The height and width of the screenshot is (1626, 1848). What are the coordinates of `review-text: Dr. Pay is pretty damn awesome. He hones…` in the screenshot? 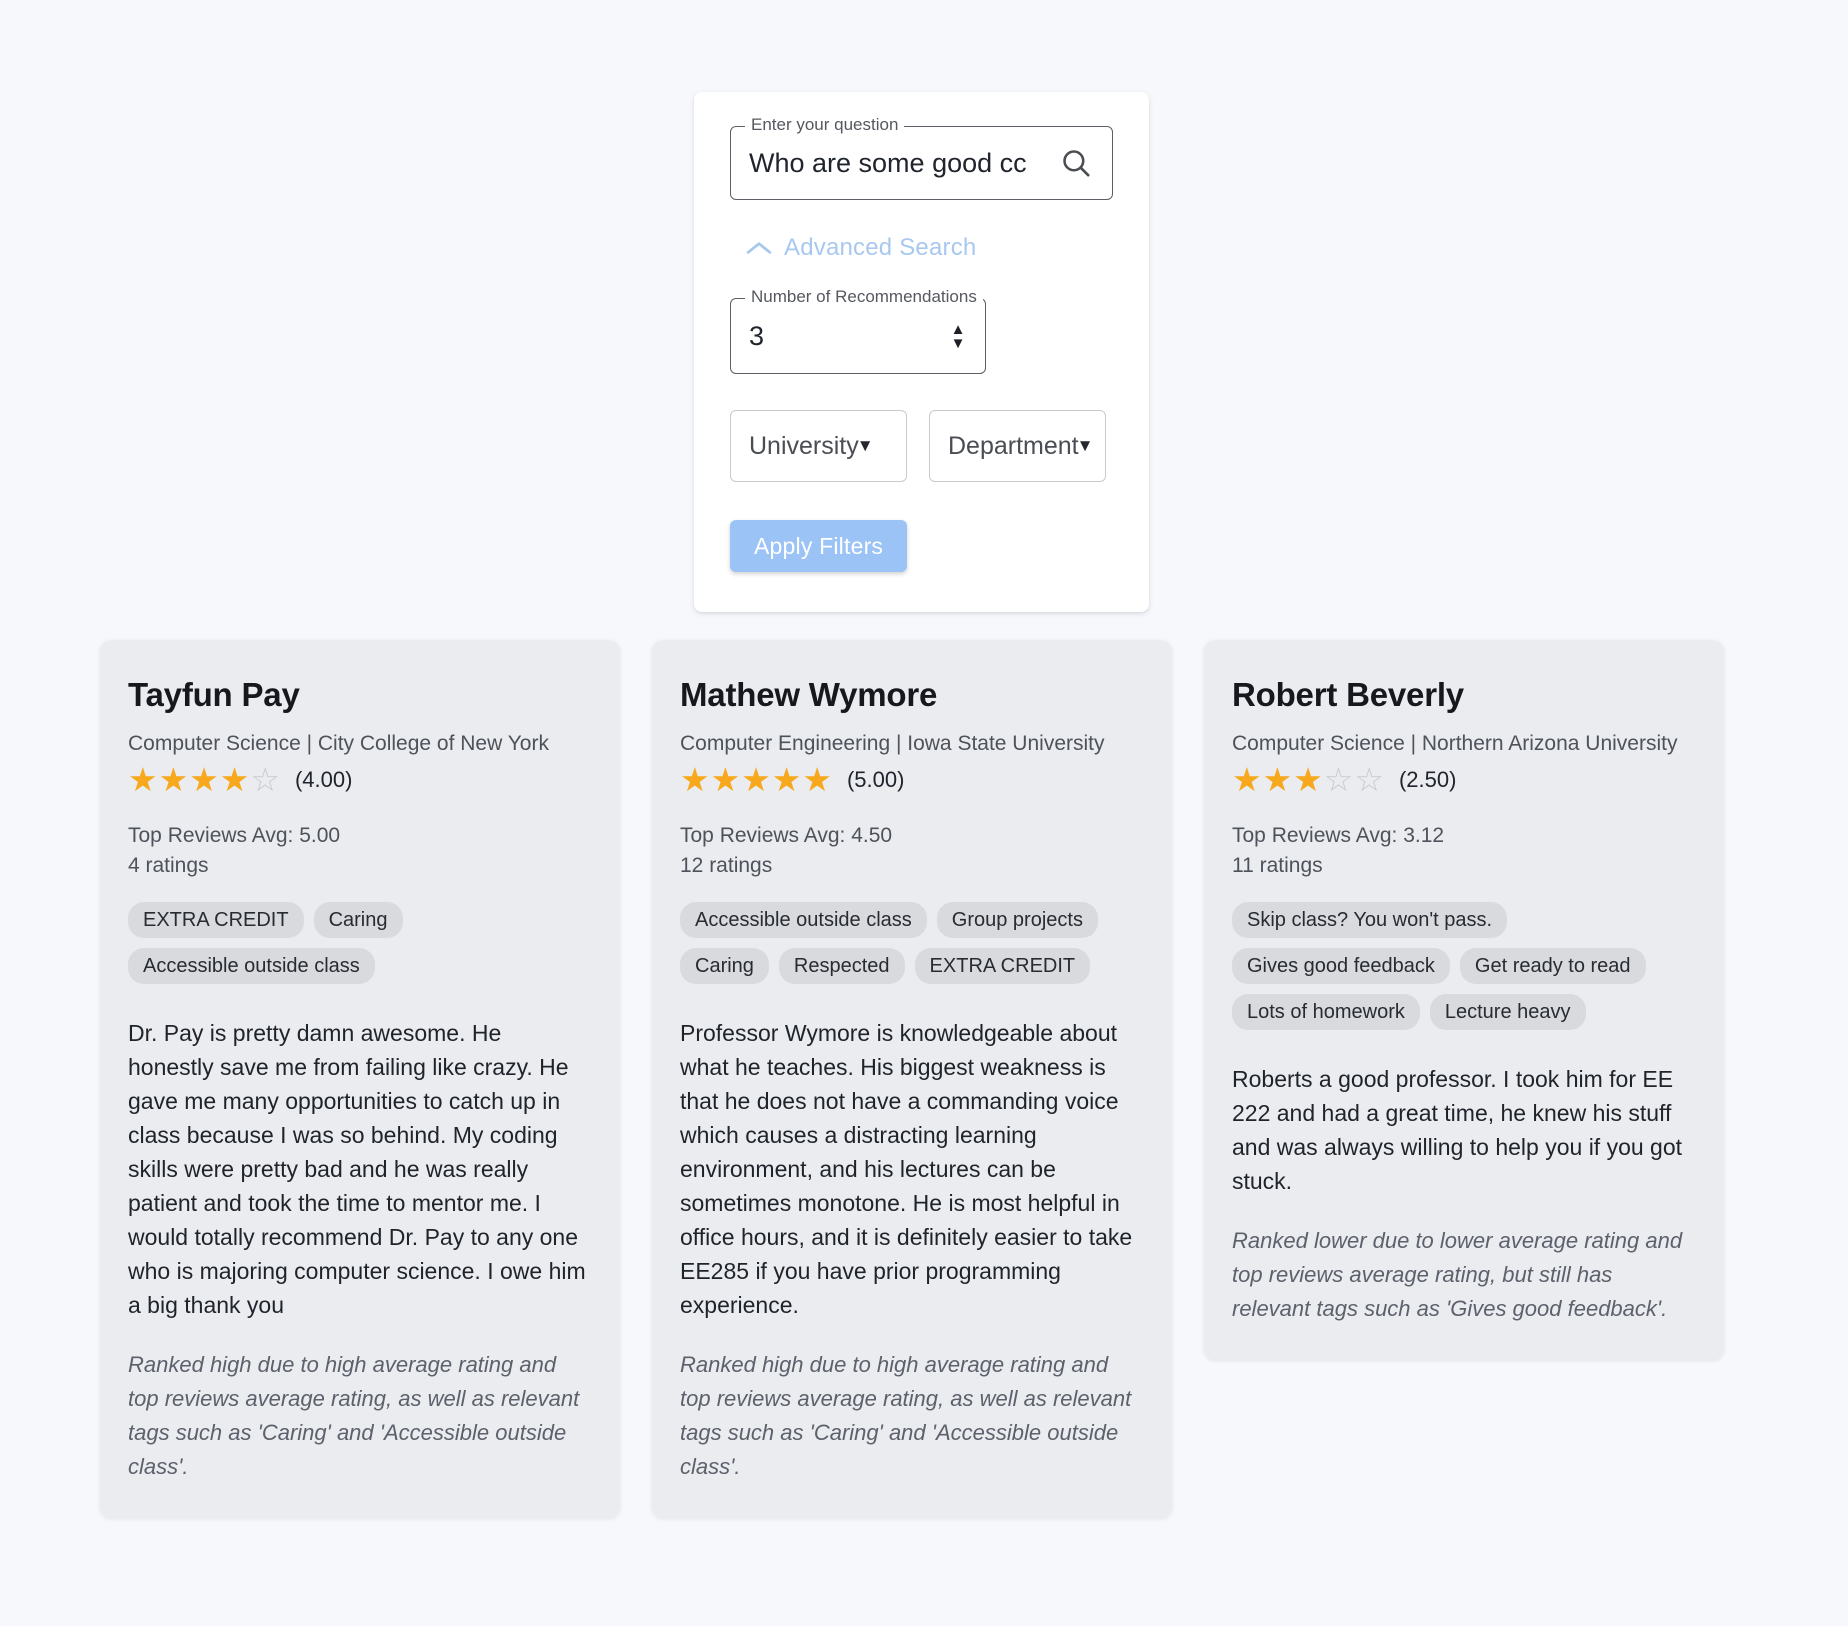 It's located at (357, 1169).